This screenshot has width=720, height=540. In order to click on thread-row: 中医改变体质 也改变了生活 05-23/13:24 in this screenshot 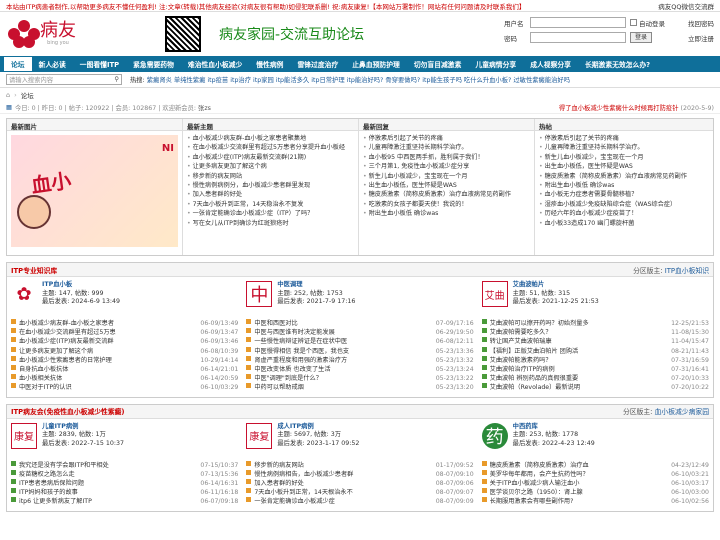, I will do `click(360, 369)`.